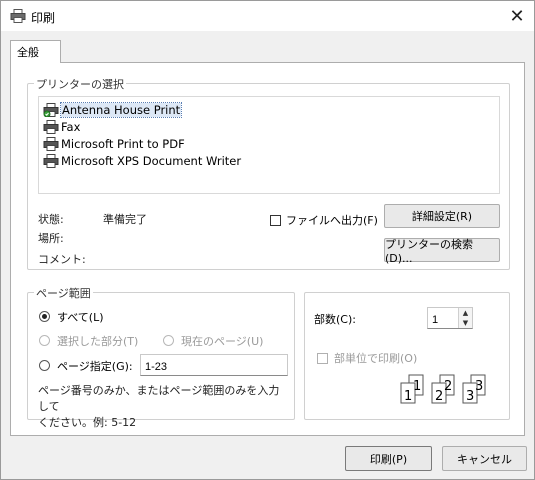 This screenshot has height=480, width=535. I want to click on printer-selection-legend: プリンターの選択, so click(80, 84).